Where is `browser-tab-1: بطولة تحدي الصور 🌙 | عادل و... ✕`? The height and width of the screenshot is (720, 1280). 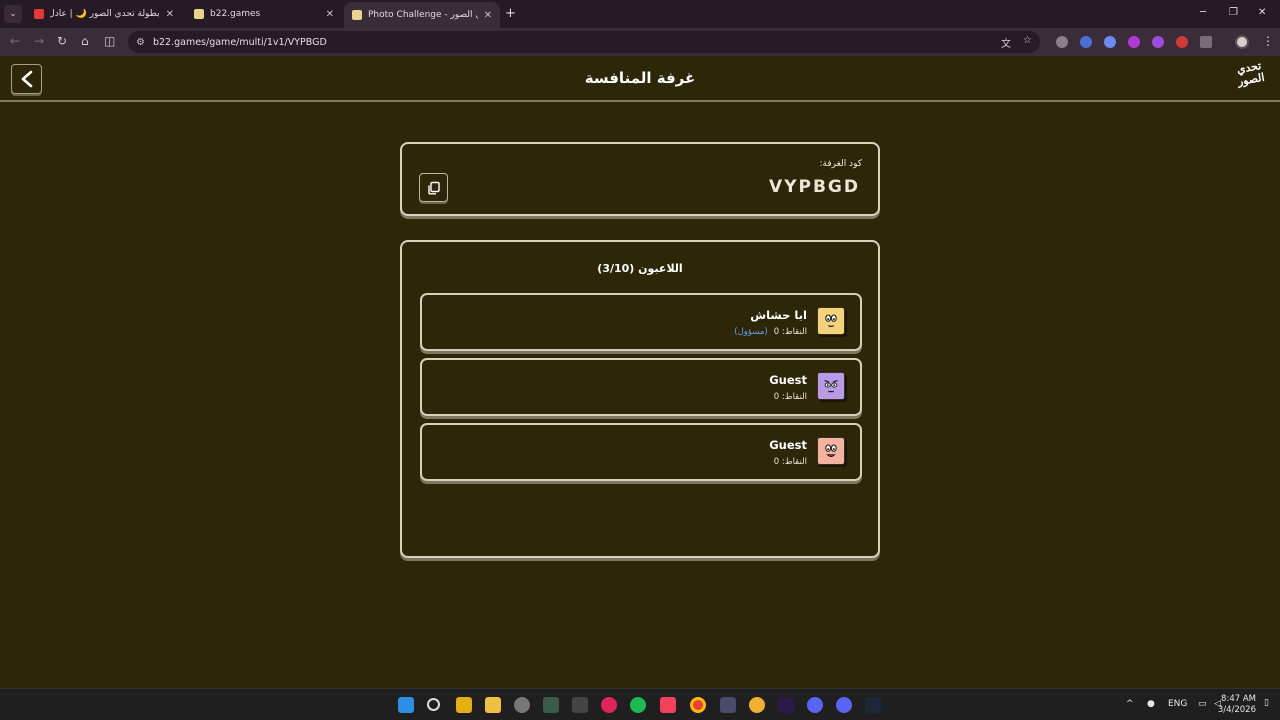
browser-tab-1: بطولة تحدي الصور 🌙 | عادل و... ✕ is located at coordinates (104, 14).